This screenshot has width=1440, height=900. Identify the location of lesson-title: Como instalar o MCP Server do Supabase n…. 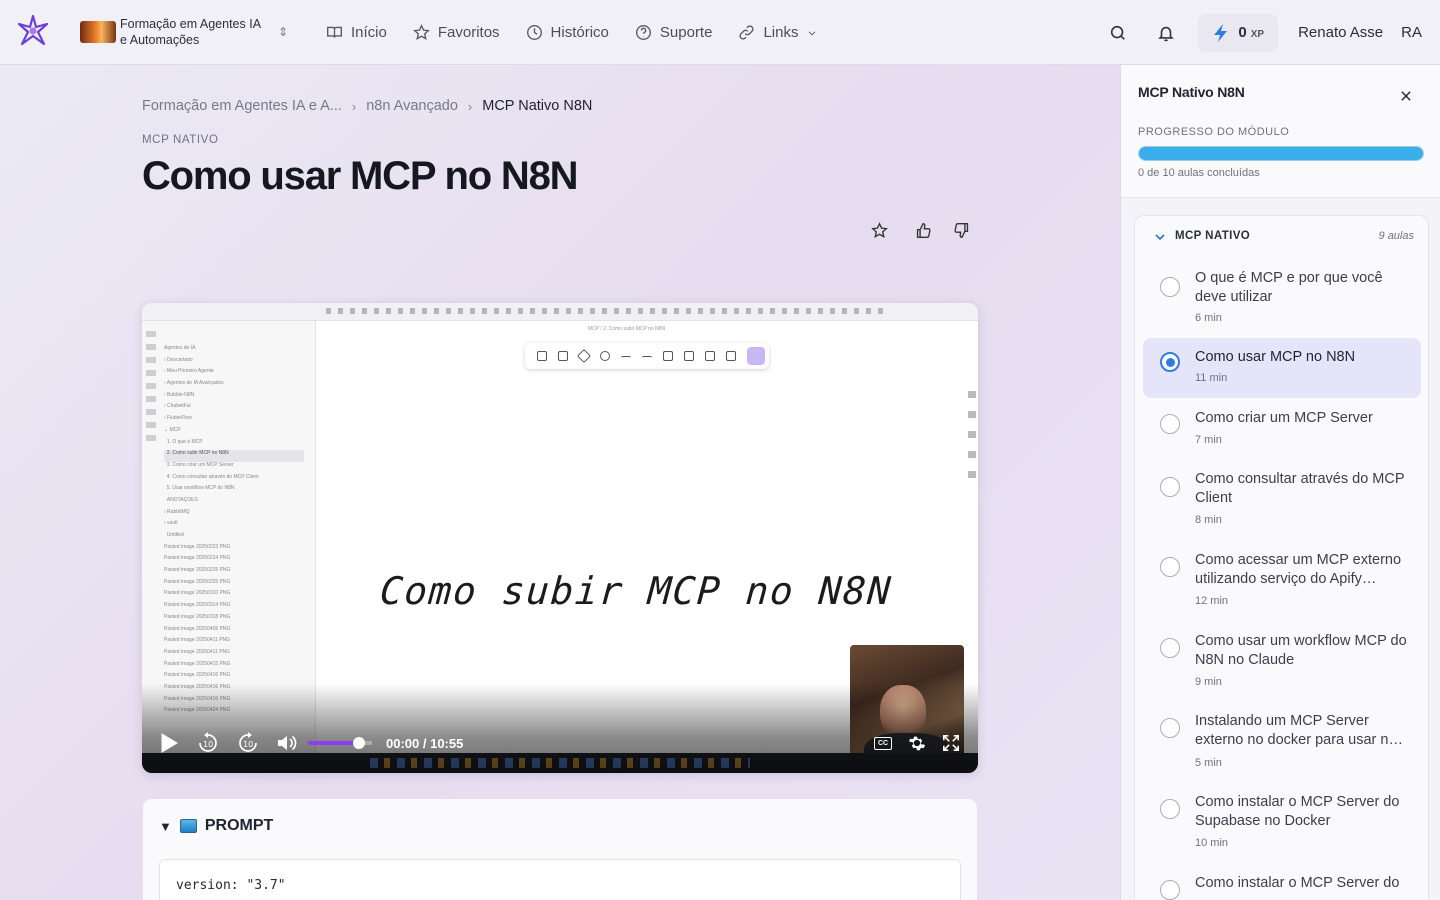
(1297, 811).